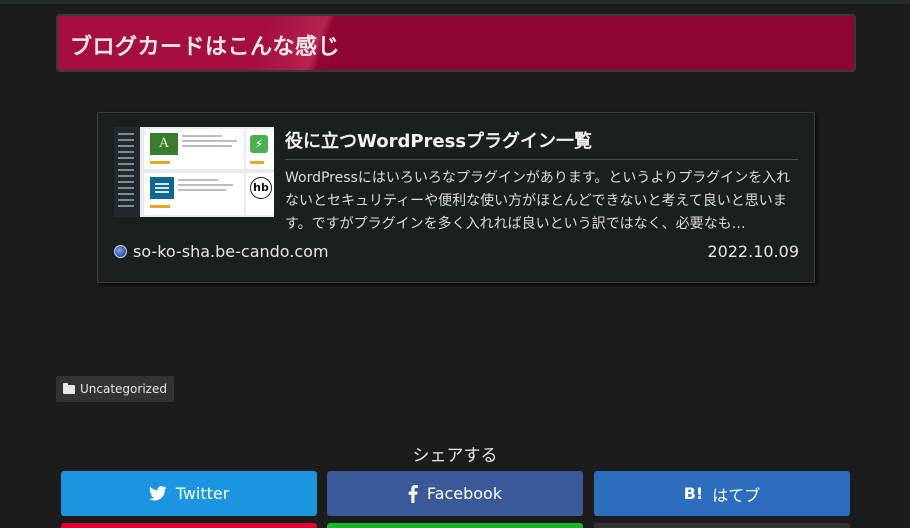 This screenshot has width=910, height=528. What do you see at coordinates (455, 456) in the screenshot?
I see `share-heading: シェアする` at bounding box center [455, 456].